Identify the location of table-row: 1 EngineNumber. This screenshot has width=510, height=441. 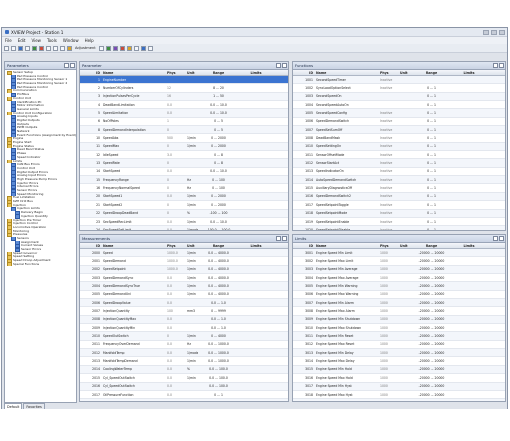
(184, 80).